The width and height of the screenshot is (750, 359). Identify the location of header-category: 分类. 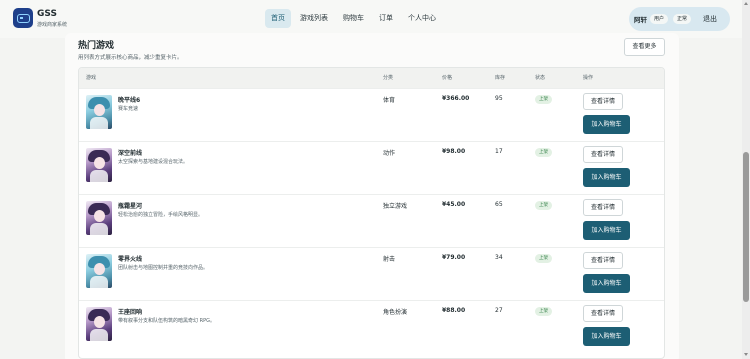
(388, 78).